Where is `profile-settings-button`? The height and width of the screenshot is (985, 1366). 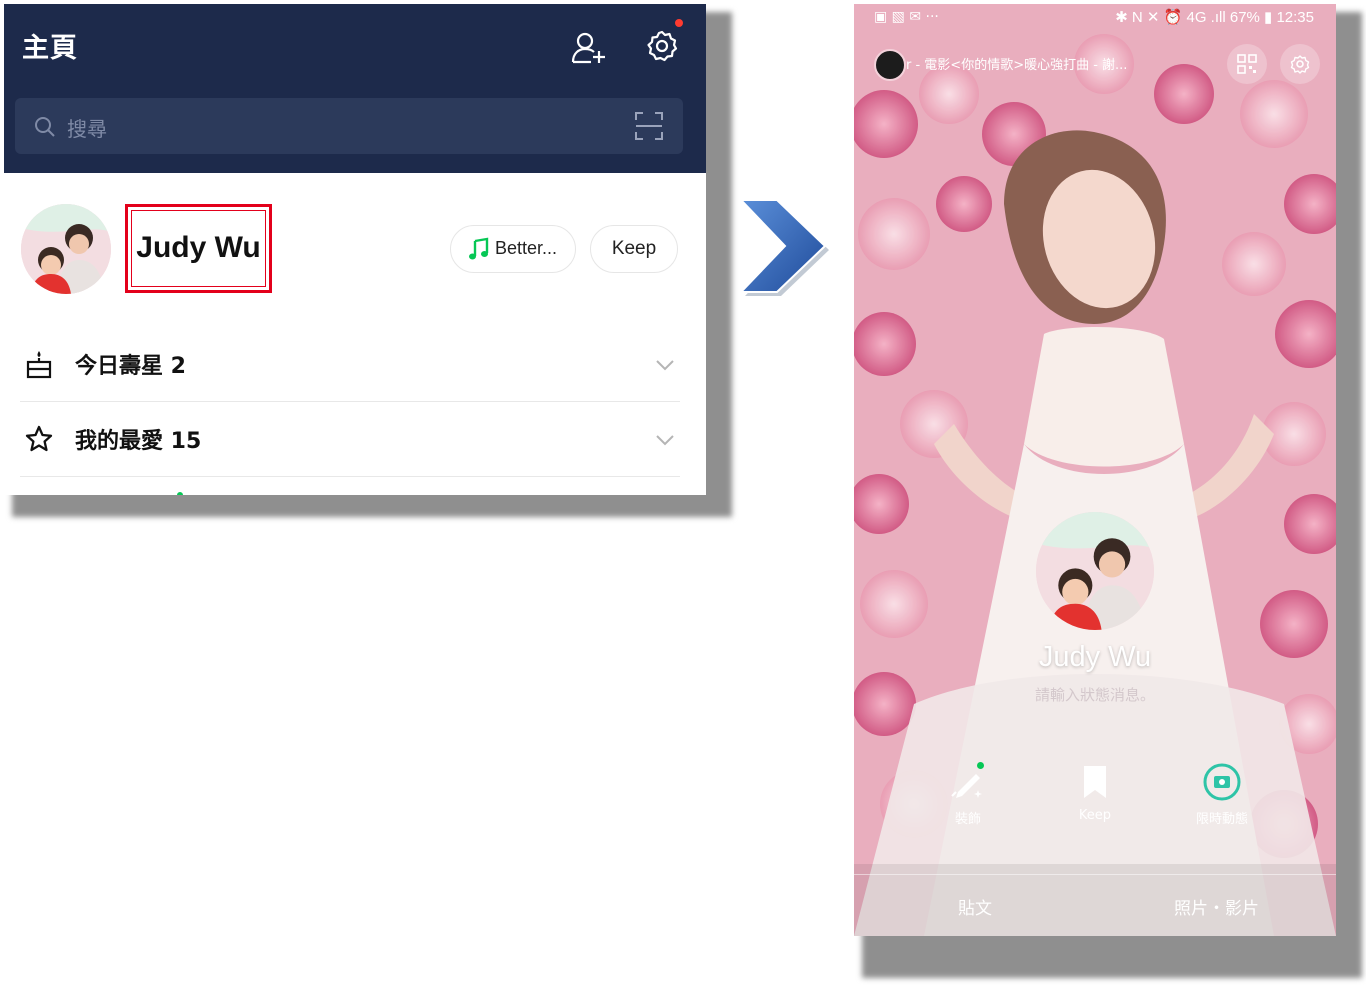
profile-settings-button is located at coordinates (1300, 64).